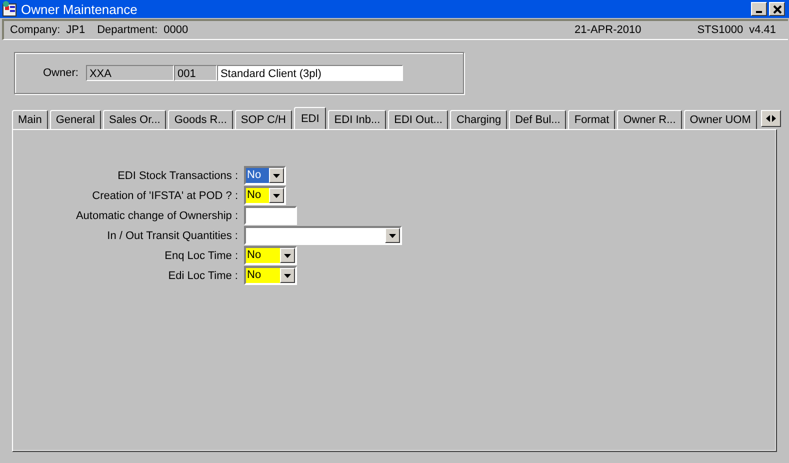 This screenshot has height=463, width=789. I want to click on tab: Main, so click(30, 119).